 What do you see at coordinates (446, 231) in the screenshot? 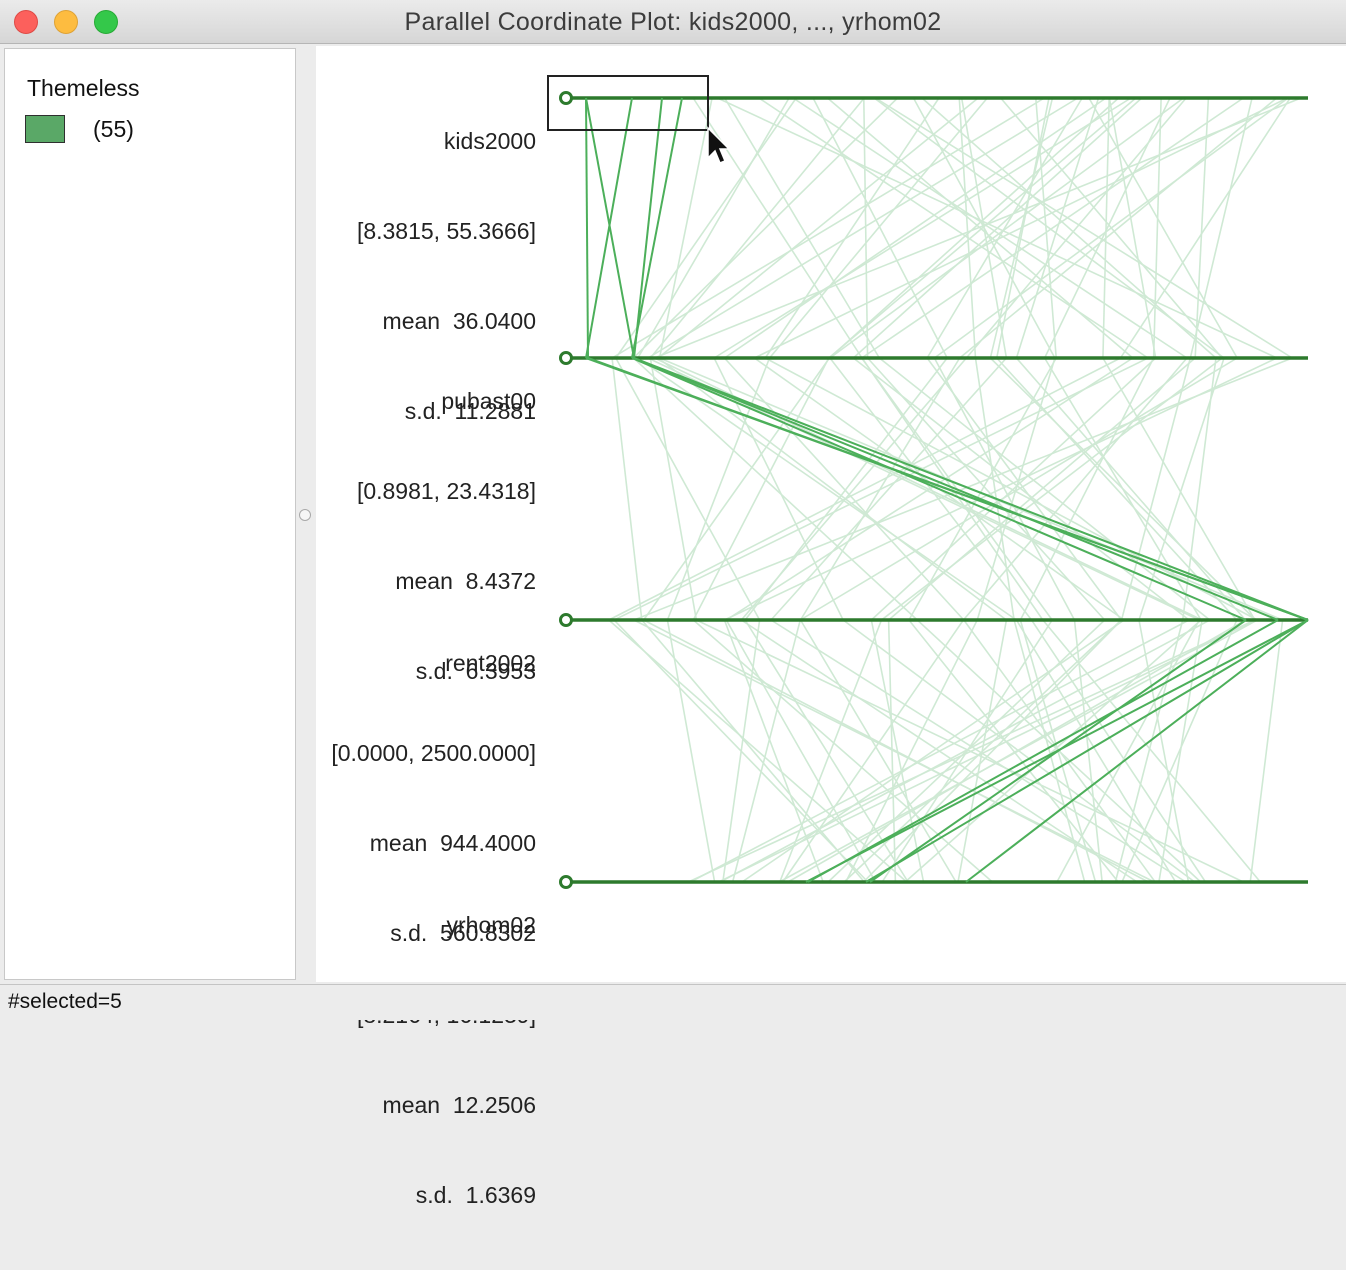
I see `axis-range: [8.3815, 55.3666]` at bounding box center [446, 231].